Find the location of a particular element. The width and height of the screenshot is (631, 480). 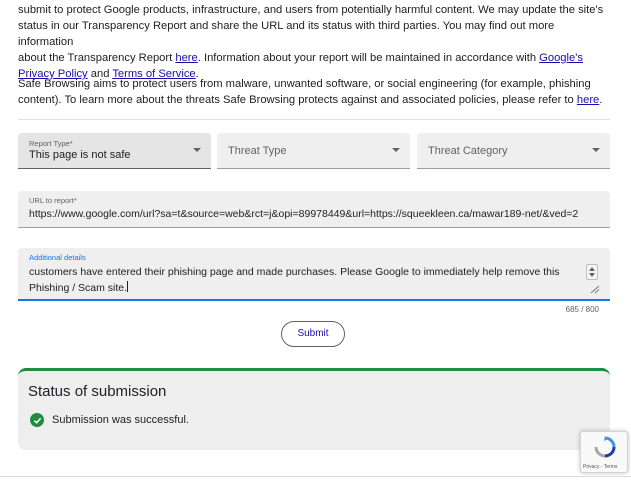

threats-policy-link: here is located at coordinates (588, 100).